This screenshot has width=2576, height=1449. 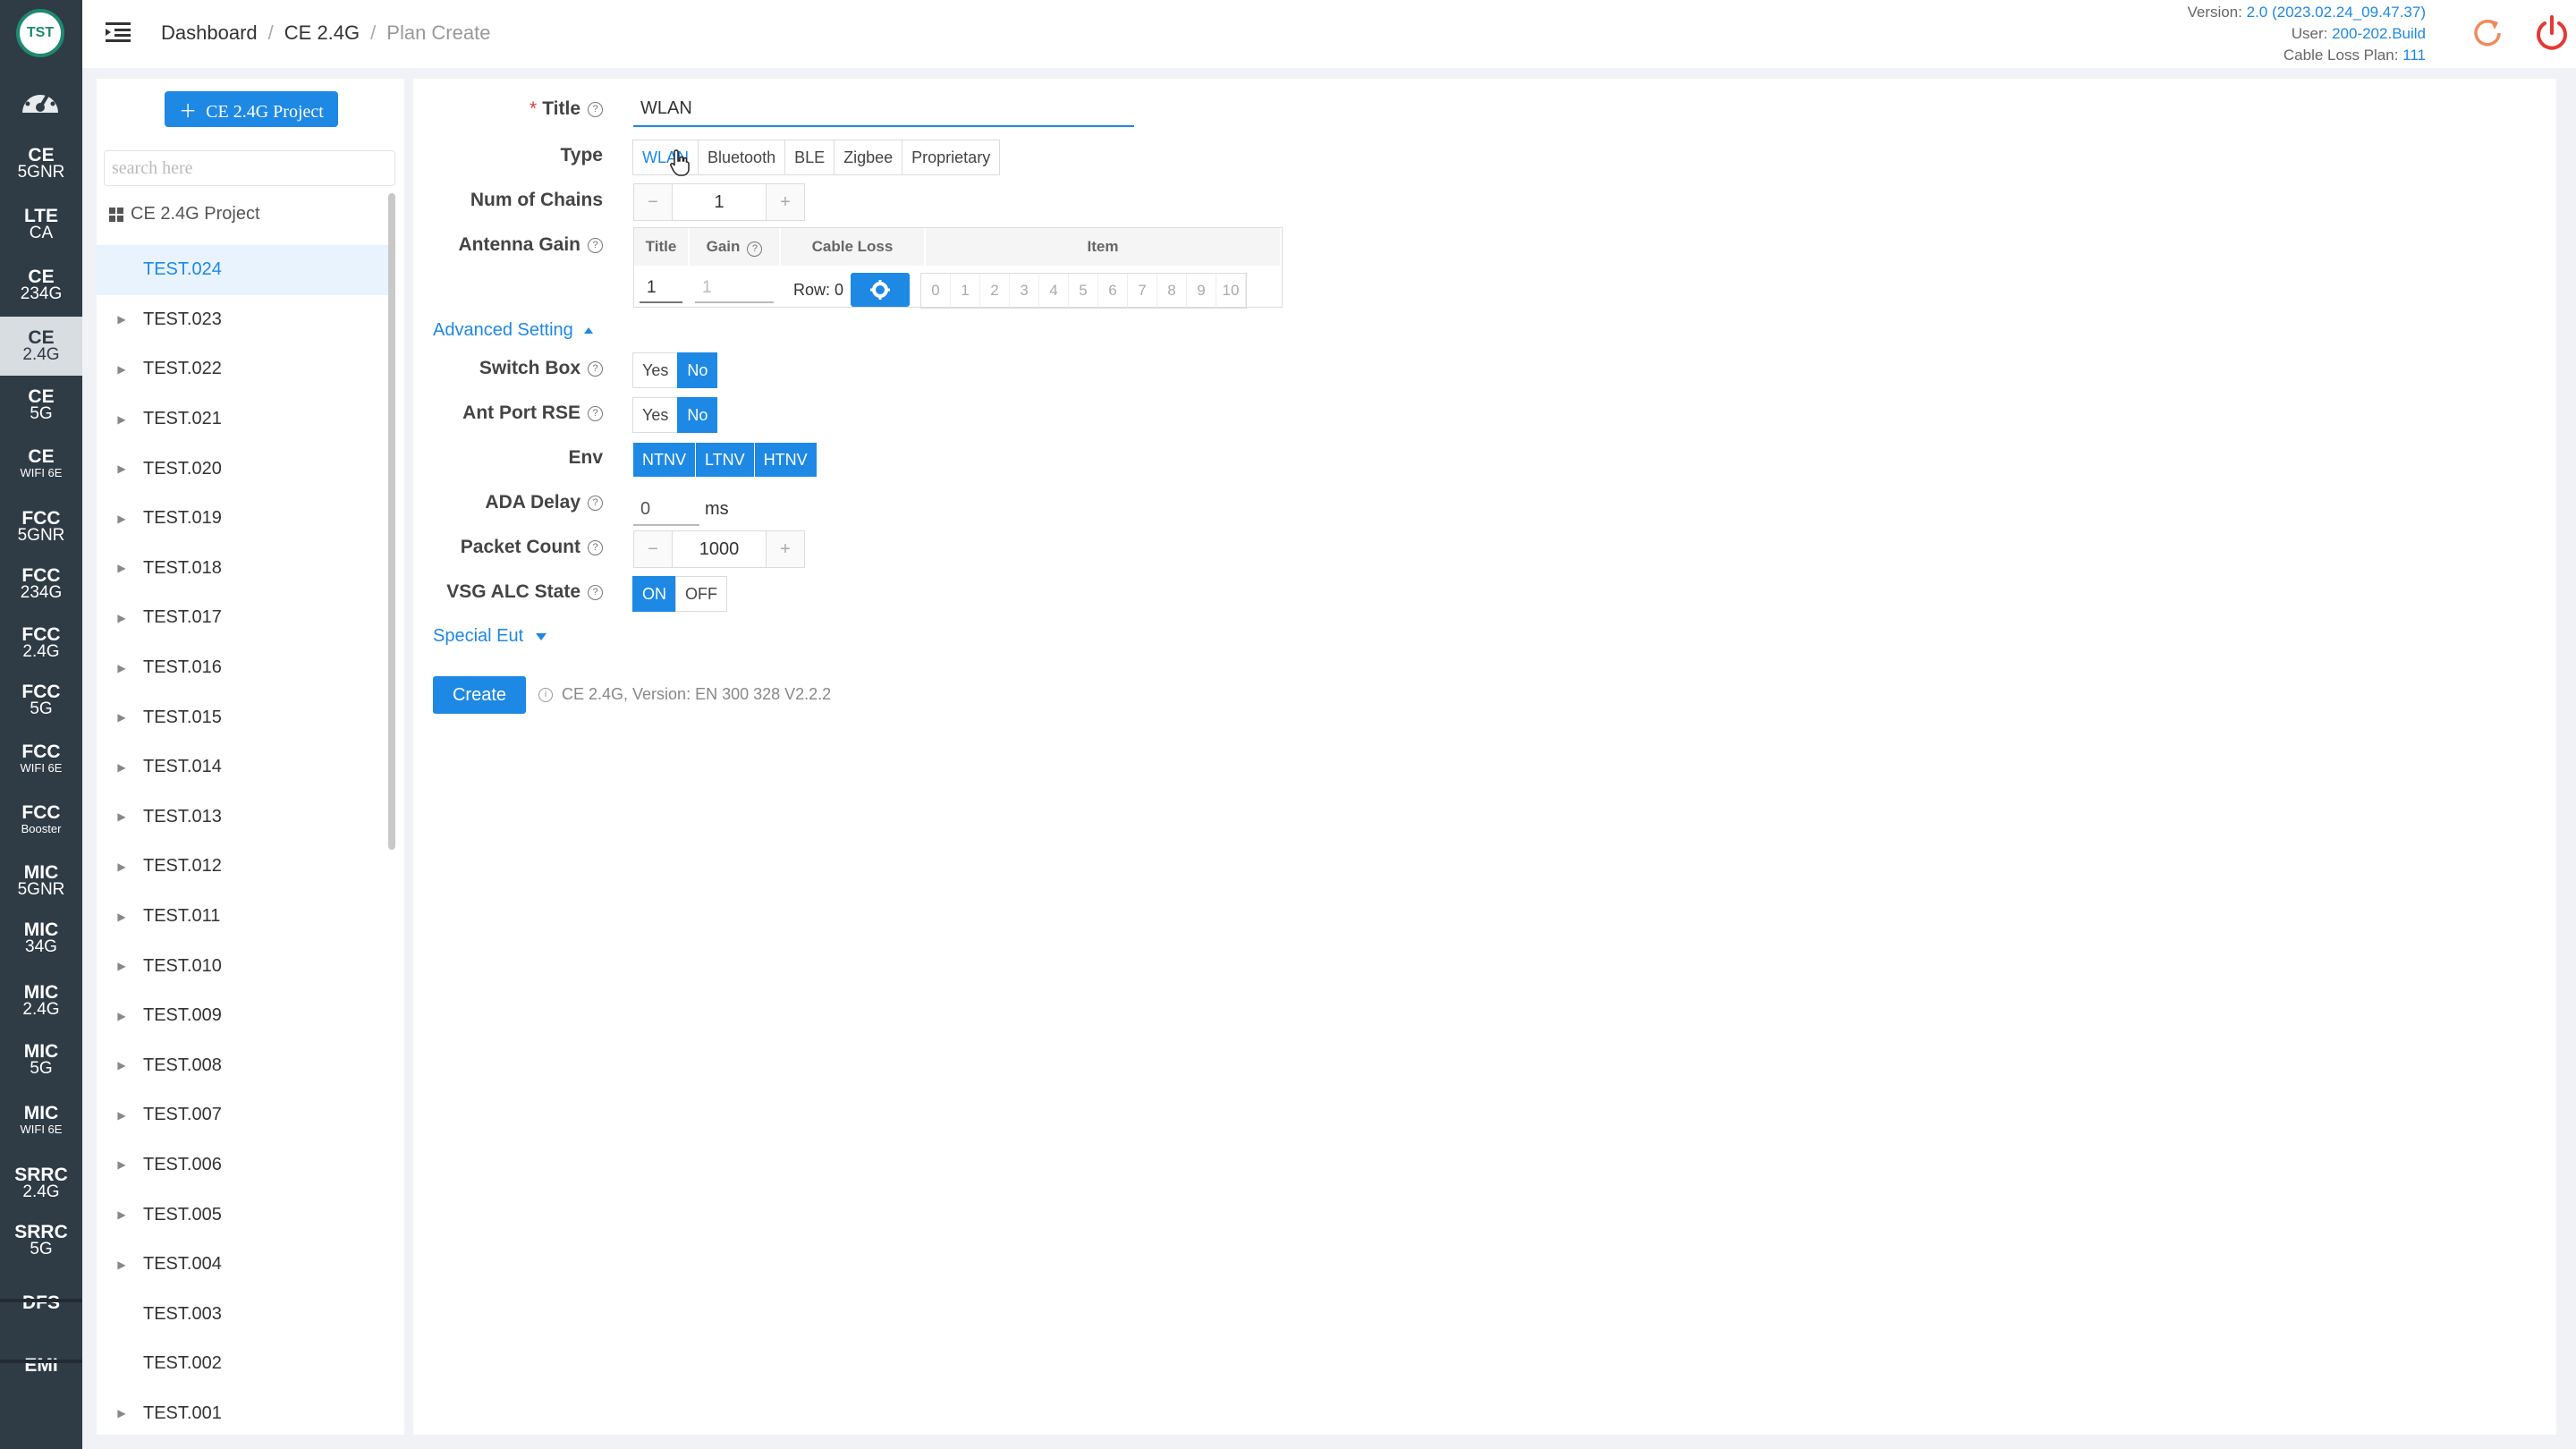 I want to click on nav-item-ce-wifi-6e: CE WIFI 6E, so click(x=41, y=464).